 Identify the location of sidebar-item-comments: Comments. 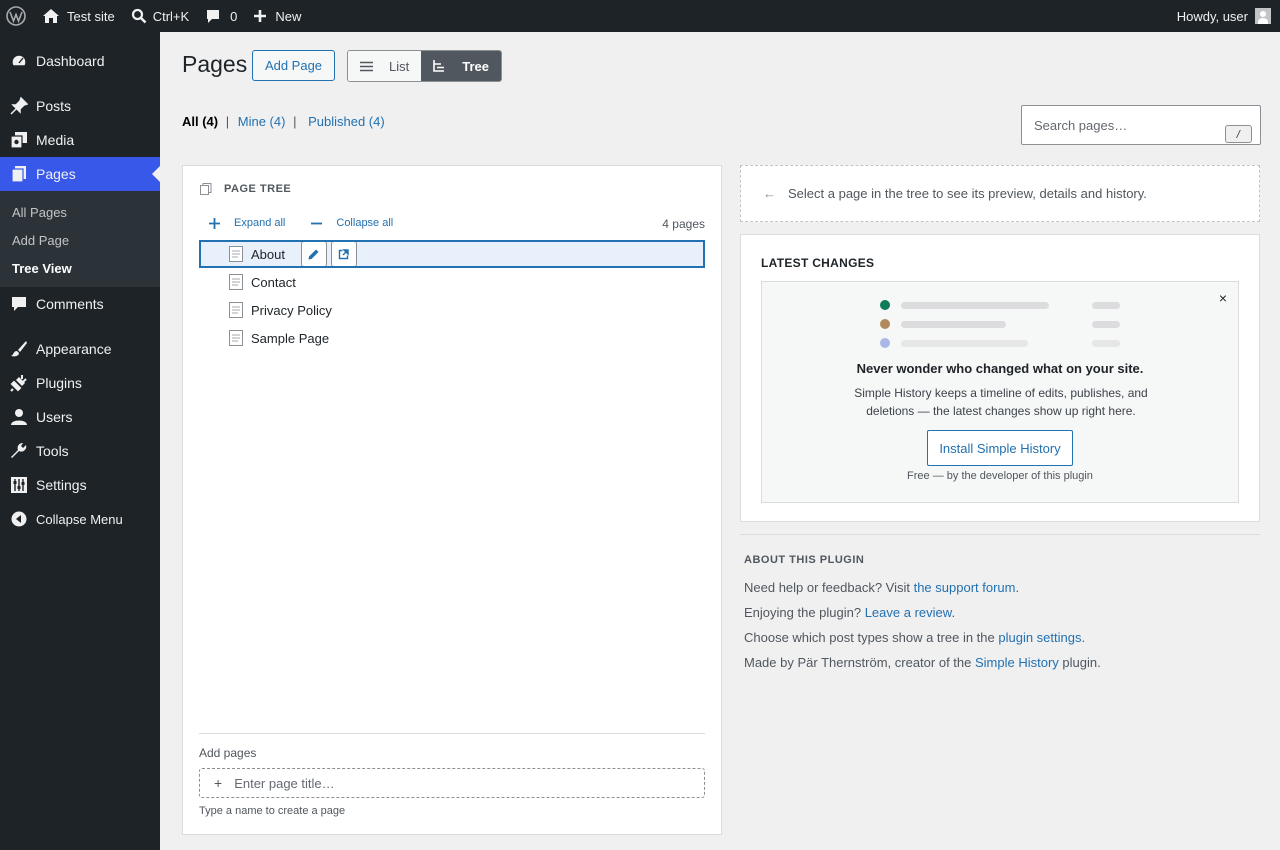
(80, 304).